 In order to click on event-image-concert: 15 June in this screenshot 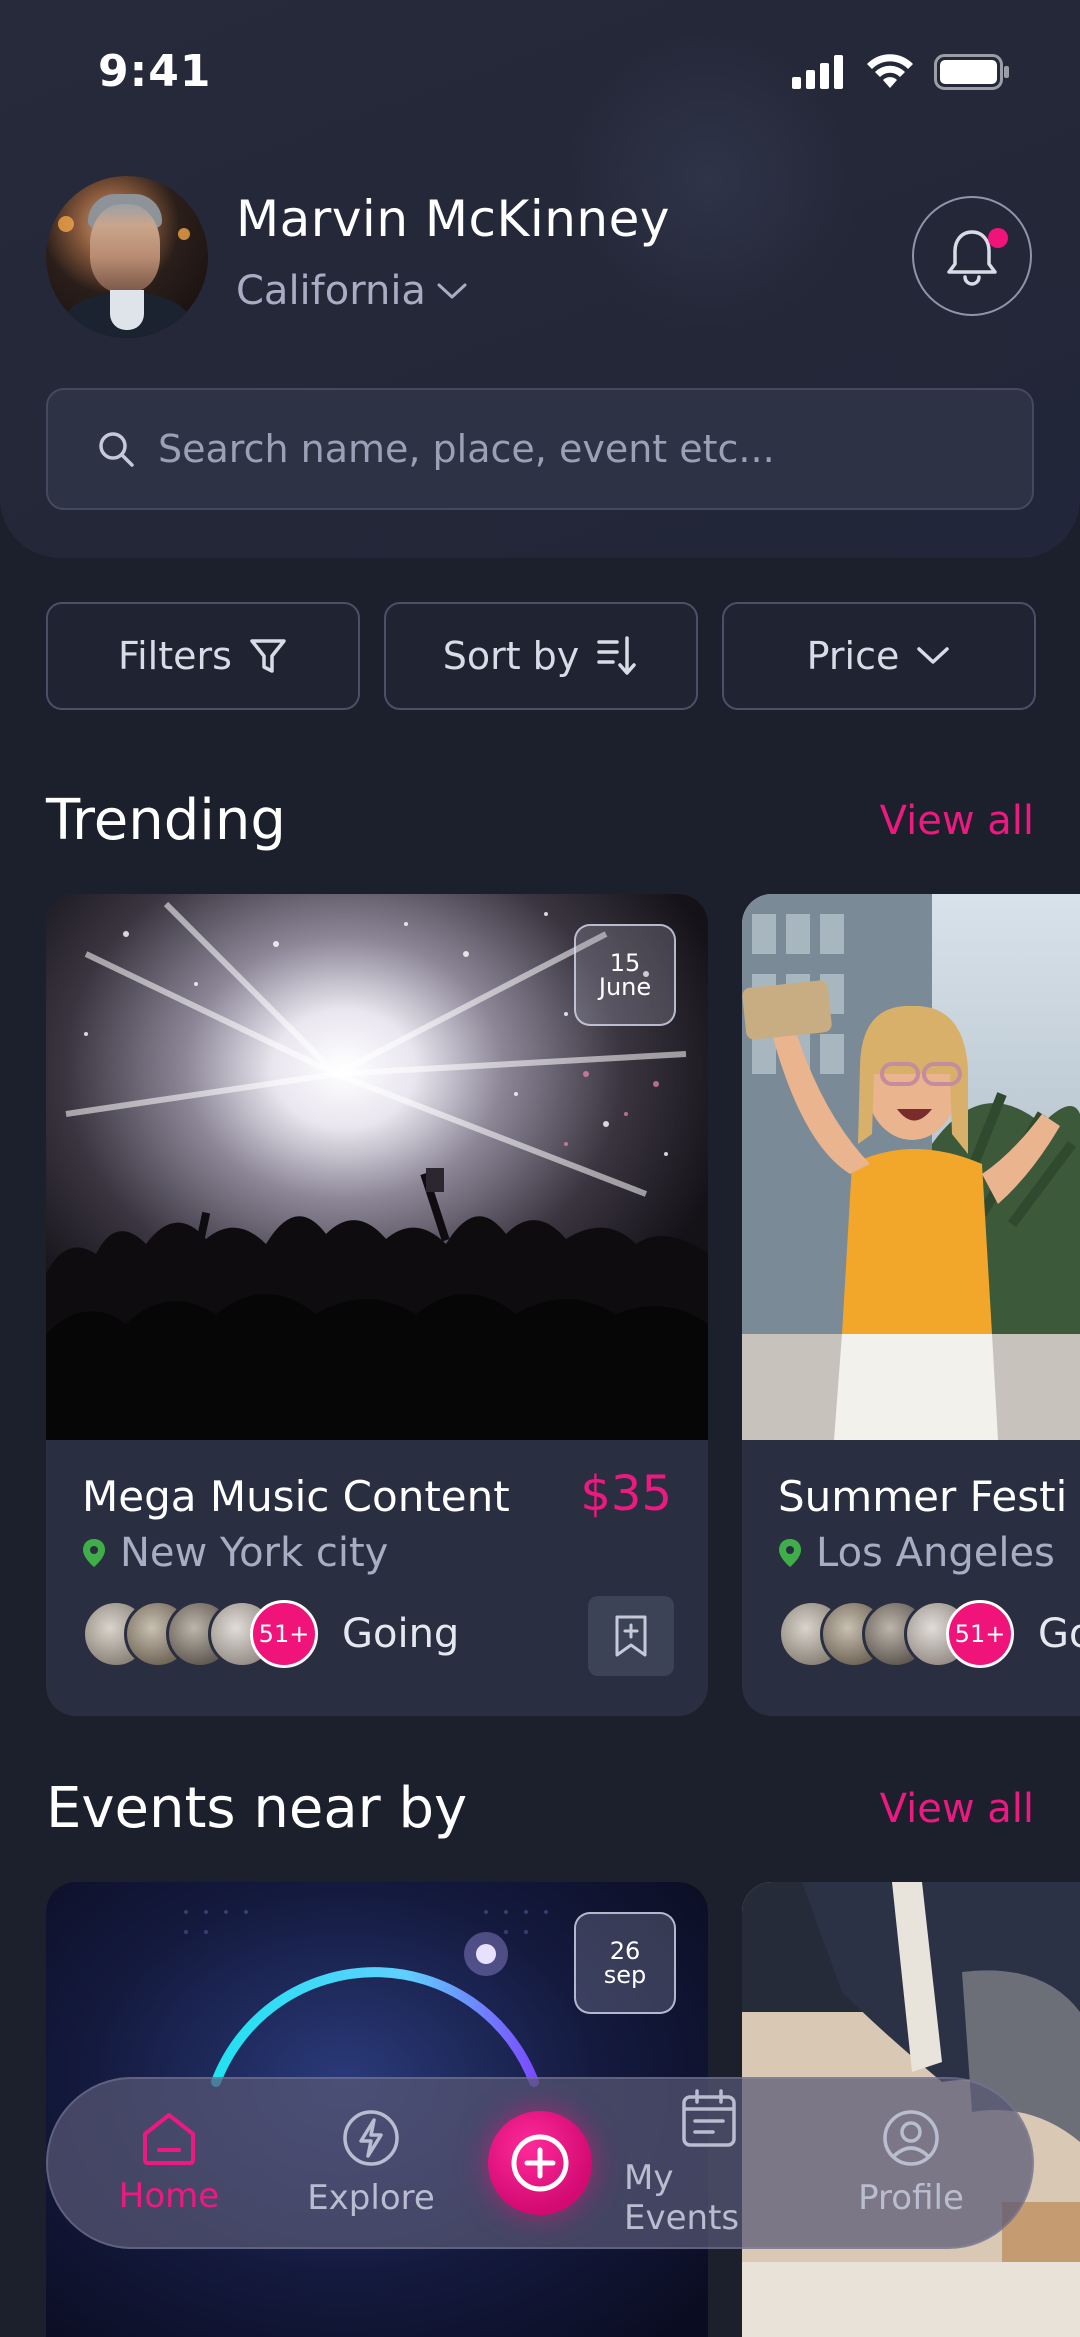, I will do `click(377, 1167)`.